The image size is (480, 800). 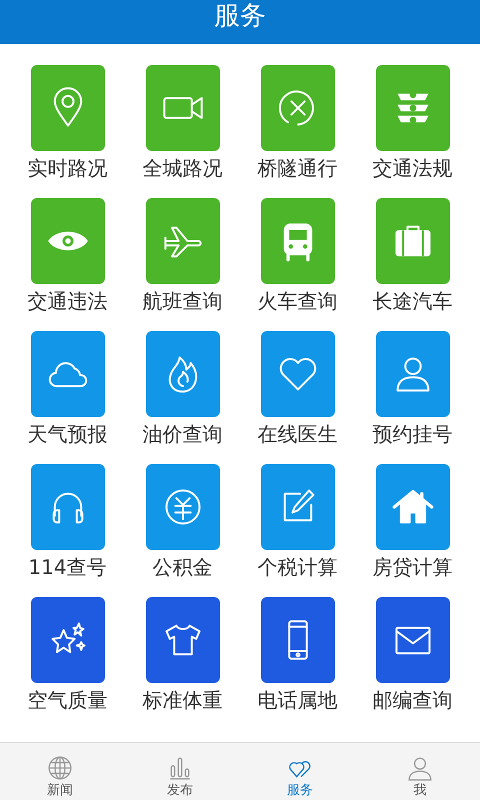 What do you see at coordinates (412, 434) in the screenshot?
I see `service-label: 预约挂号` at bounding box center [412, 434].